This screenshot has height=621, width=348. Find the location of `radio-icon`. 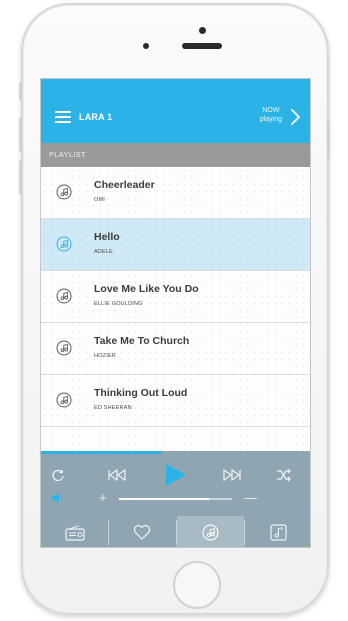

radio-icon is located at coordinates (75, 533).